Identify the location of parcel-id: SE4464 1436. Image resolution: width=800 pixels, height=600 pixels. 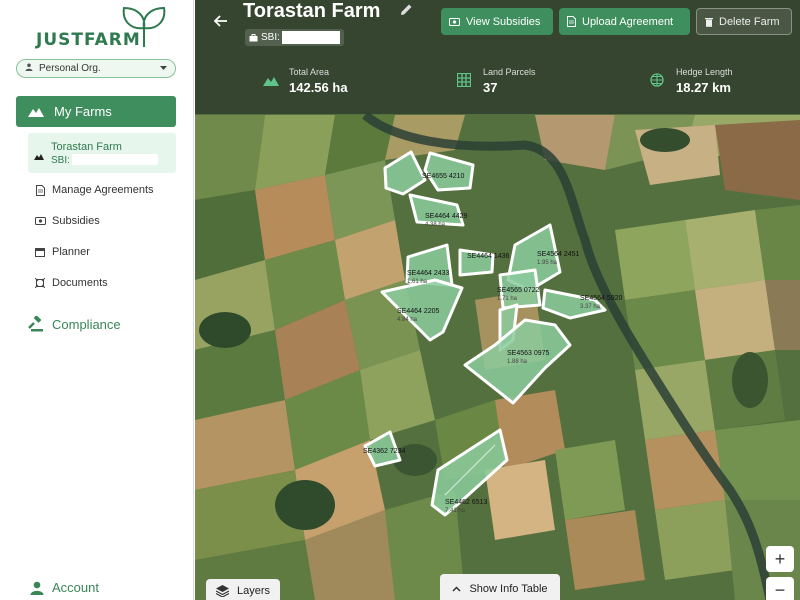
(488, 256).